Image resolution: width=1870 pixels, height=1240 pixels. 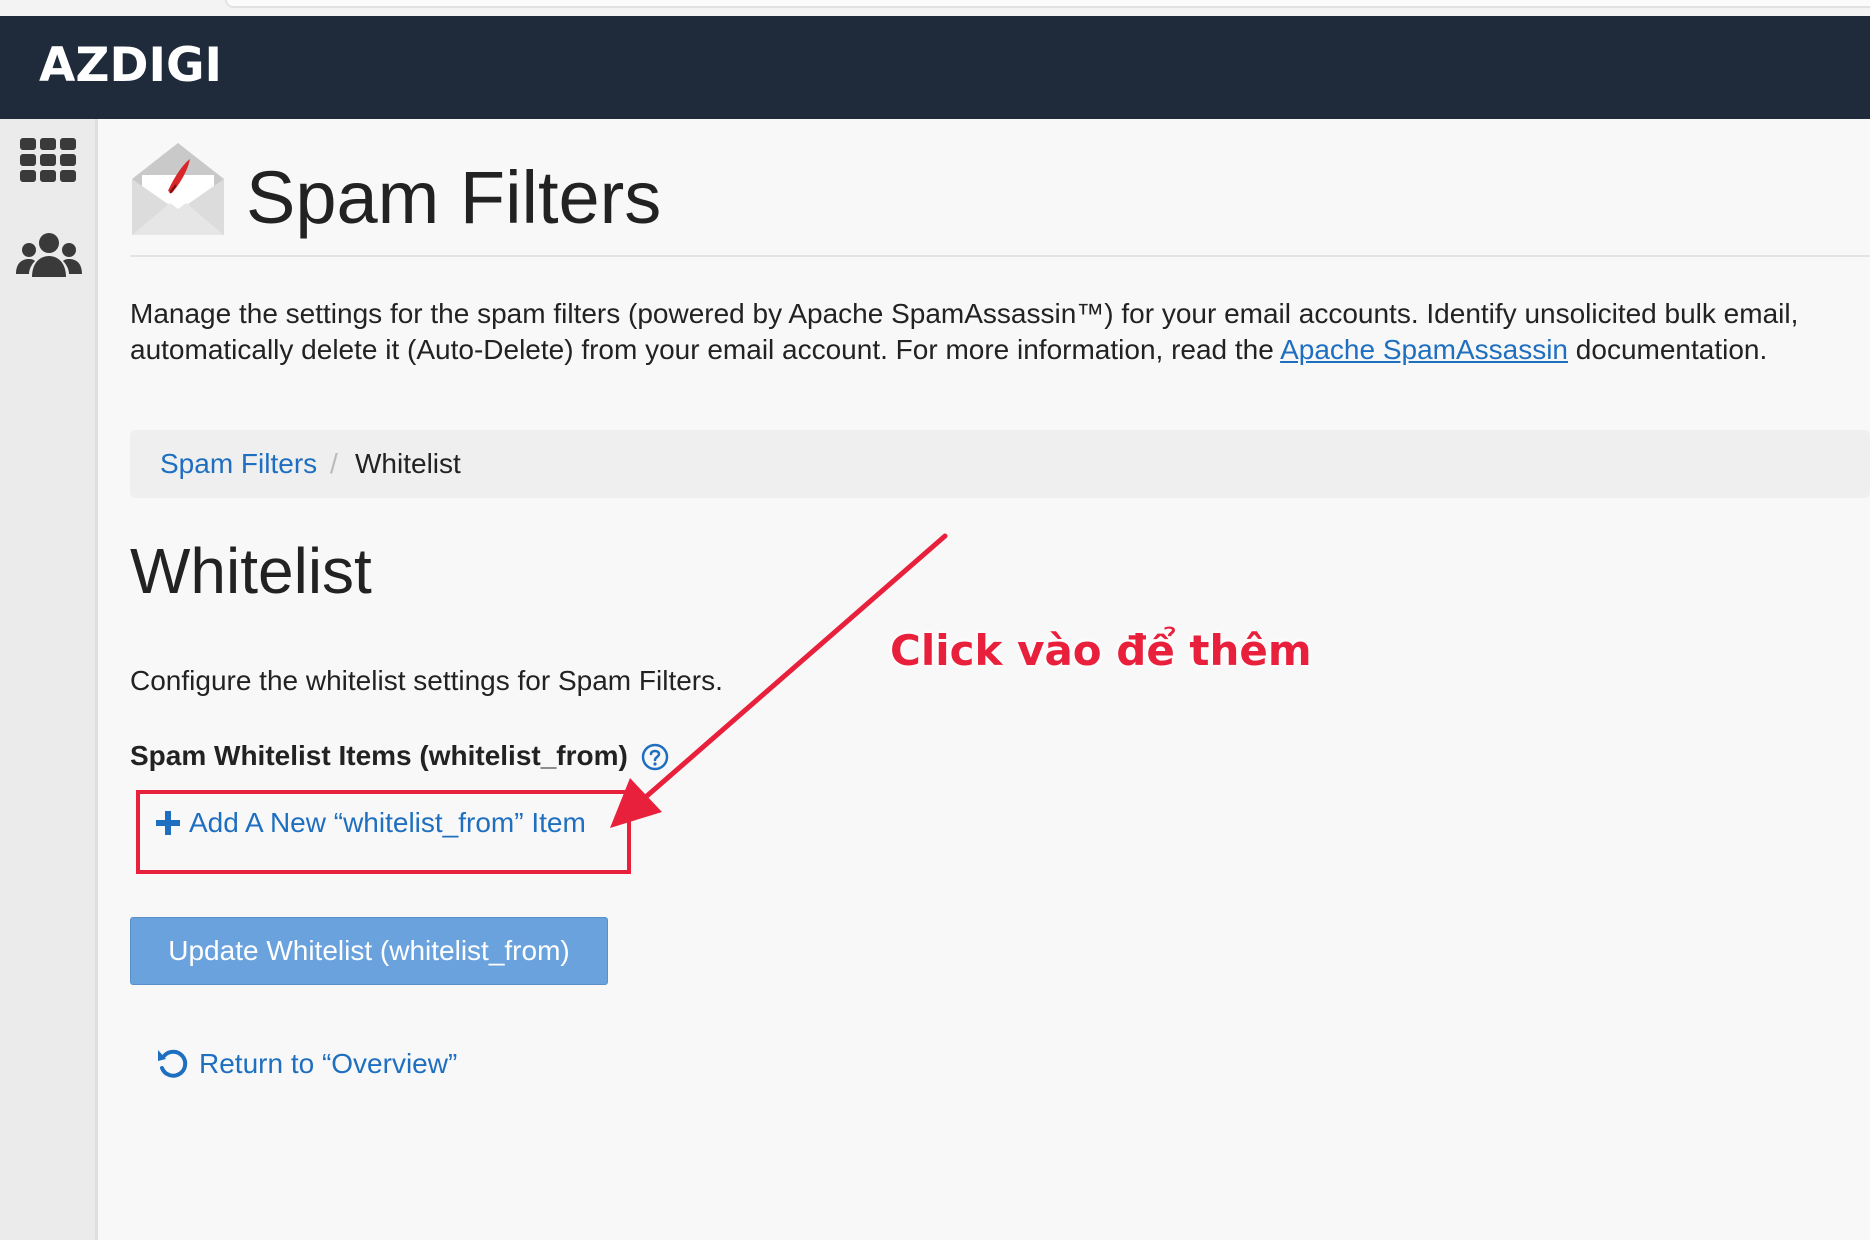 I want to click on add-whitelist-item-label: Add A New “whitelist_from” Item, so click(x=387, y=822).